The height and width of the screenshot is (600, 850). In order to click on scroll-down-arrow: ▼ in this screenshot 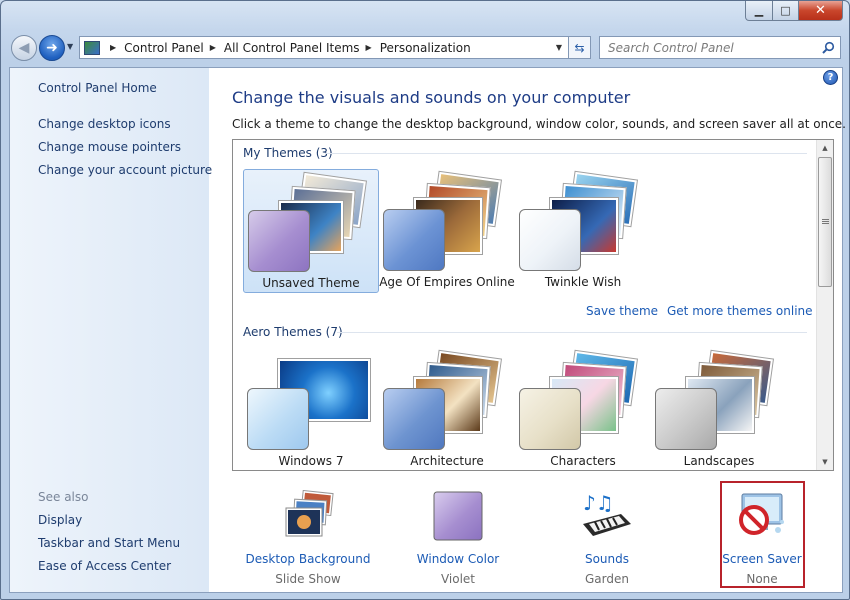, I will do `click(825, 462)`.